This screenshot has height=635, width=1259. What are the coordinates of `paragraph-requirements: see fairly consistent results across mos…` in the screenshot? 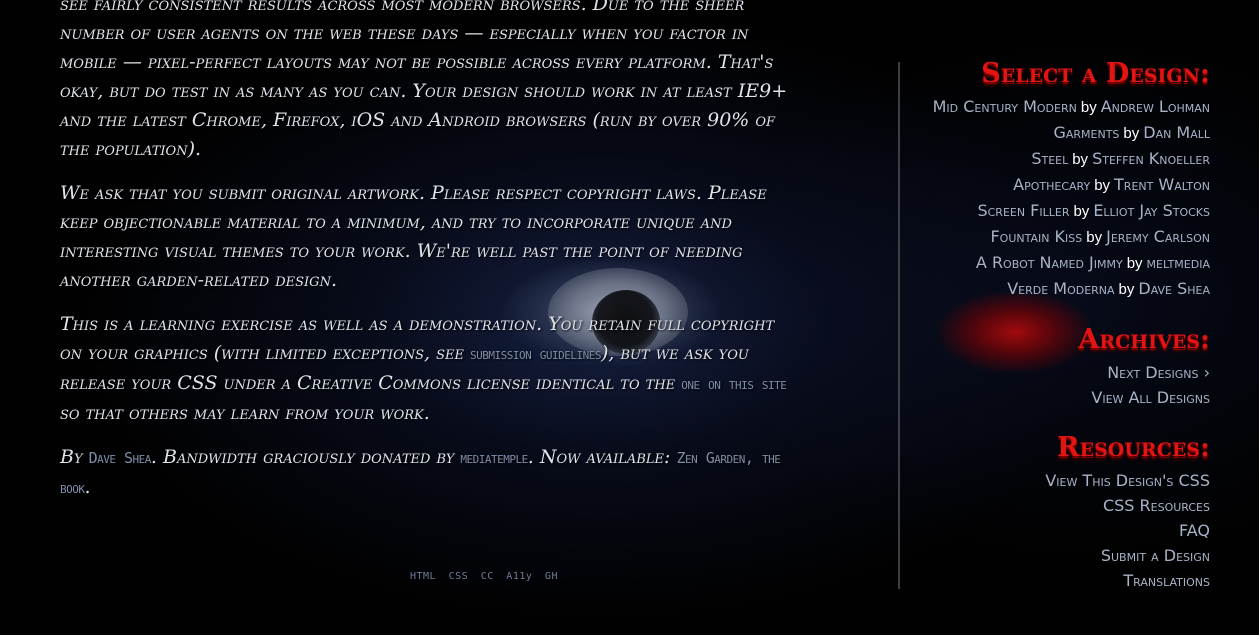 It's located at (424, 80).